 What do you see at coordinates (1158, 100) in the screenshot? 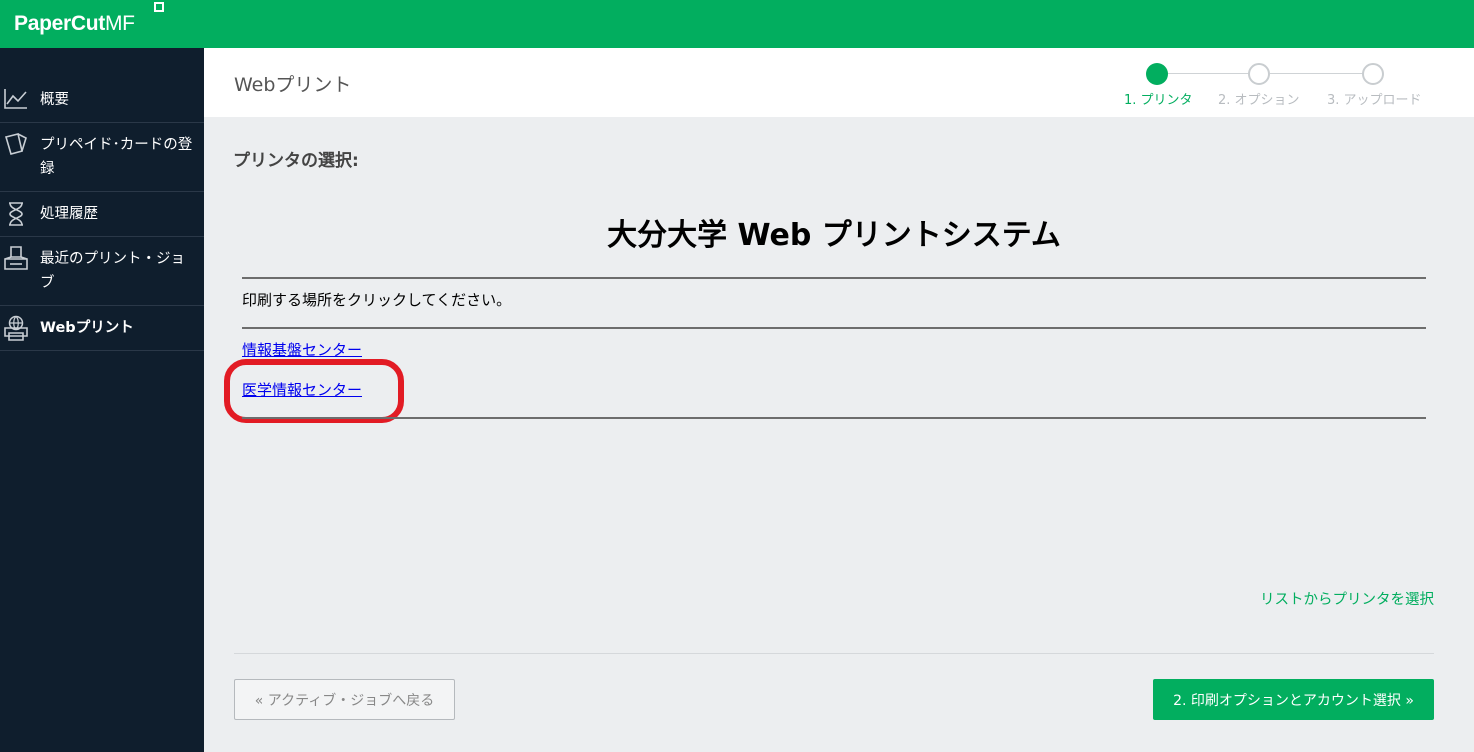
I see `step-1-label: 1. プリンタ` at bounding box center [1158, 100].